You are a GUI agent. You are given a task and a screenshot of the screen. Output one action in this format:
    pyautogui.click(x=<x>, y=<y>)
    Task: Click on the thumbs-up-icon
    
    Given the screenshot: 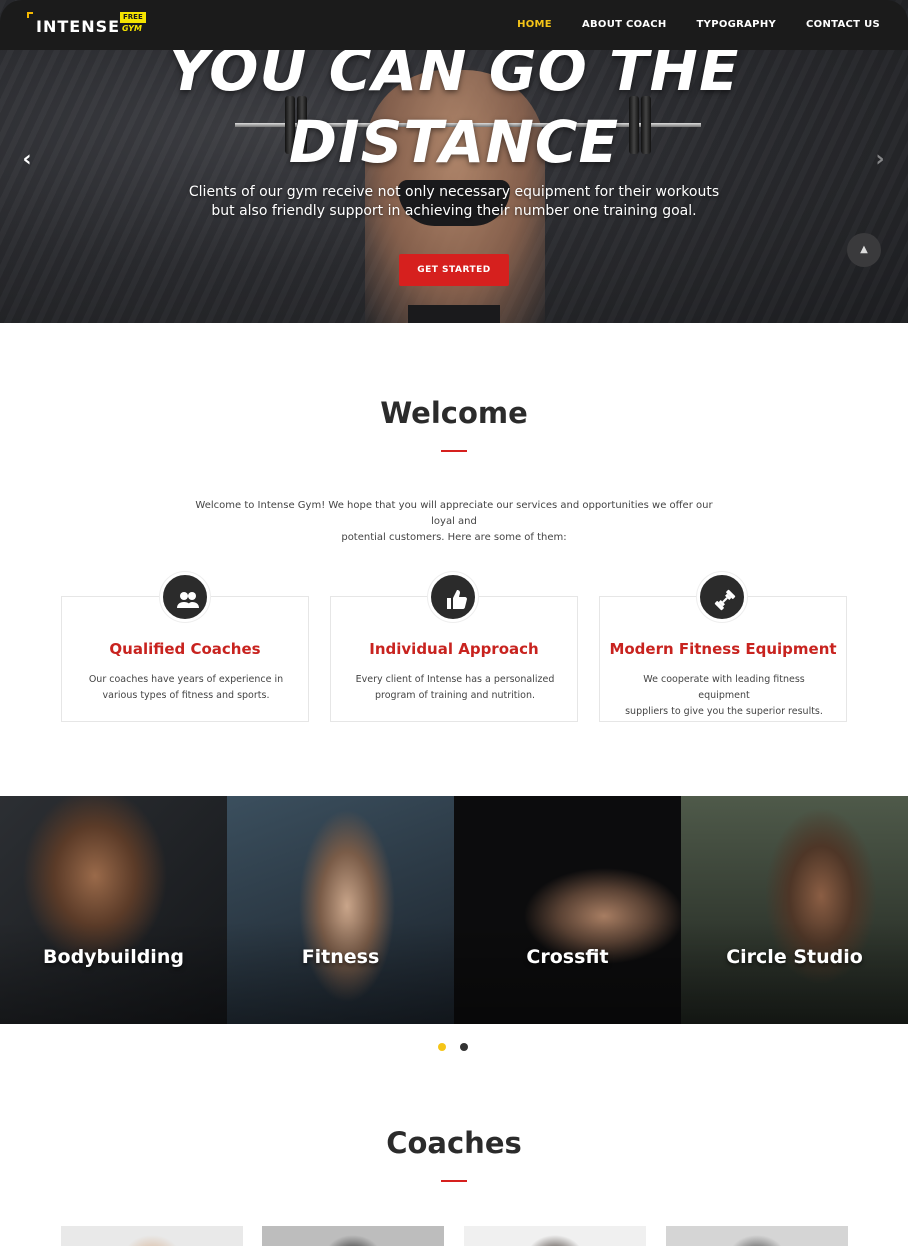 What is the action you would take?
    pyautogui.click(x=453, y=597)
    